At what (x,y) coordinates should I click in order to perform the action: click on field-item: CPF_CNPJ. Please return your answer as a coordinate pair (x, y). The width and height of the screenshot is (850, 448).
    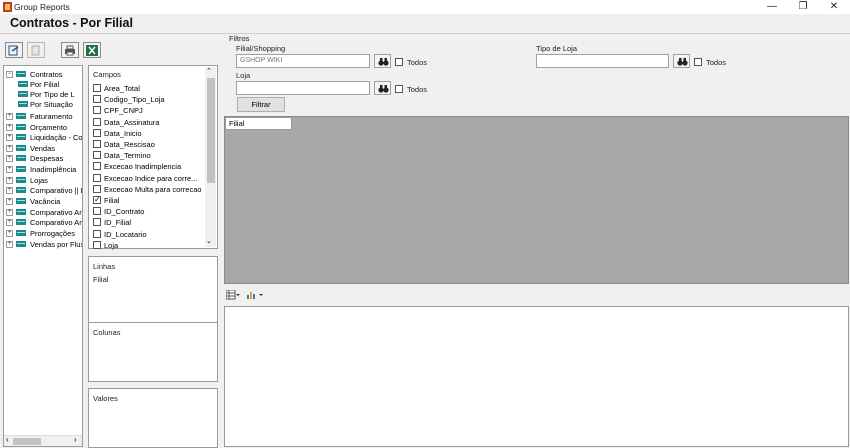
    Looking at the image, I should click on (118, 111).